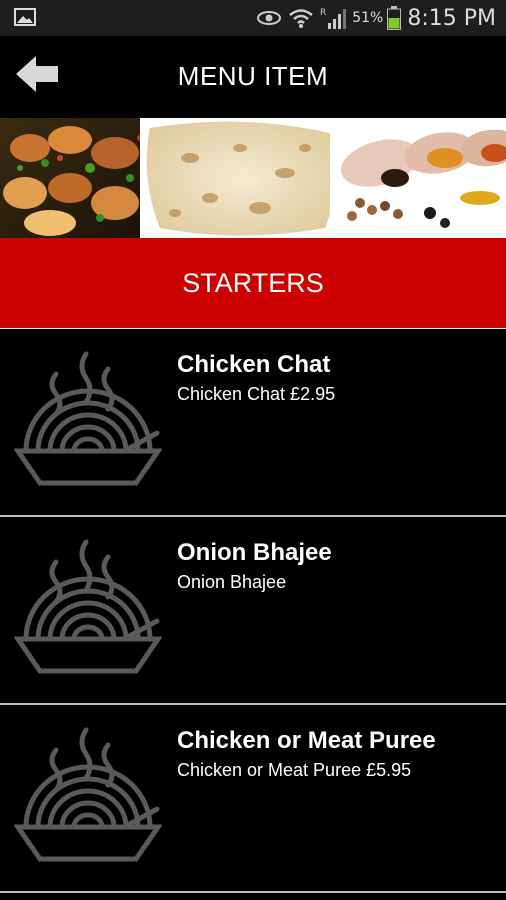 The height and width of the screenshot is (900, 506). What do you see at coordinates (254, 552) in the screenshot?
I see `menu-item-name: Onion Bhajee` at bounding box center [254, 552].